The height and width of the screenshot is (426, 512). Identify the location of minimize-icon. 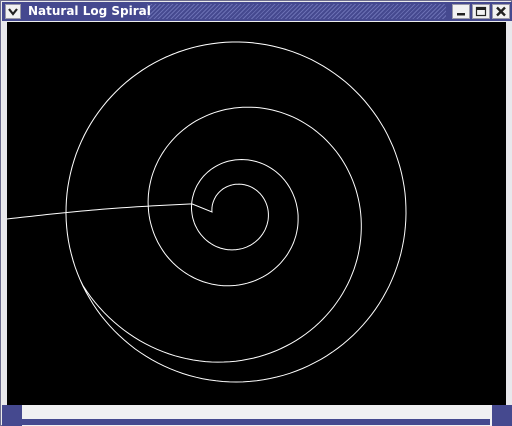
(461, 14).